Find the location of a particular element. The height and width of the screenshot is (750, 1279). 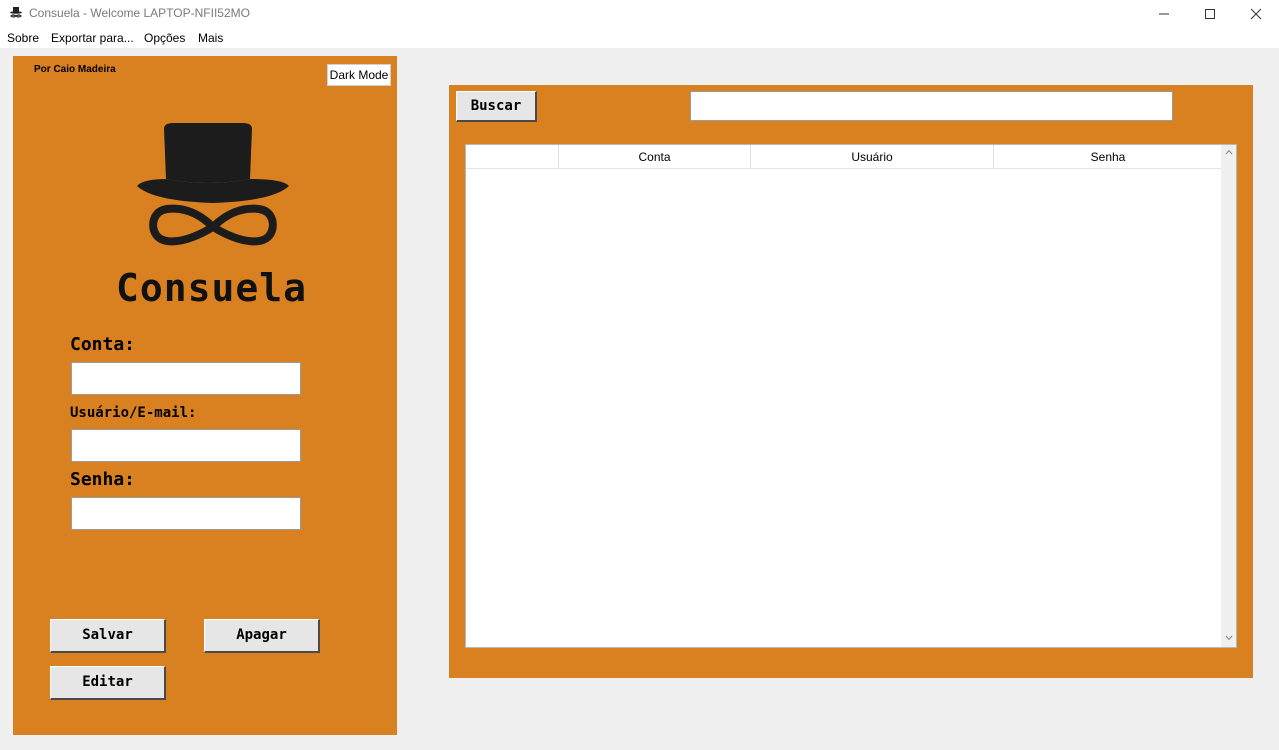

conta-input is located at coordinates (186, 378).